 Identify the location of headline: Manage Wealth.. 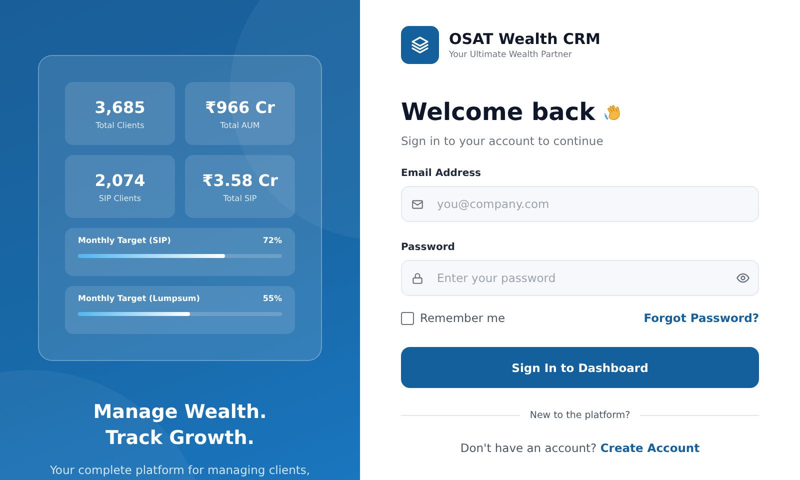
(180, 412).